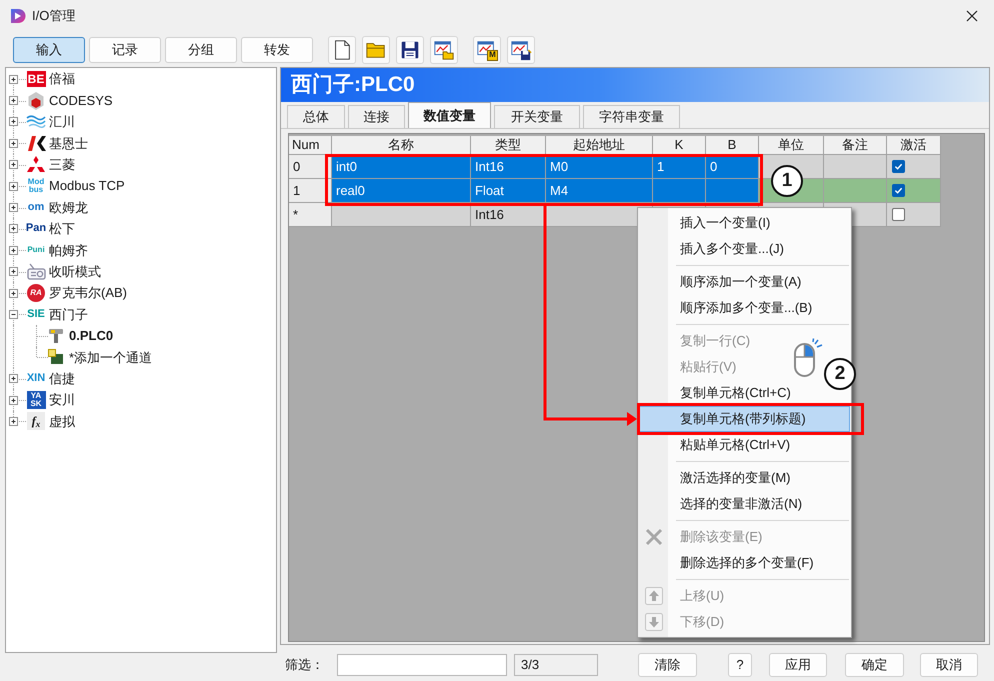 The width and height of the screenshot is (994, 681). What do you see at coordinates (125, 49) in the screenshot?
I see `mode-tab: 记录` at bounding box center [125, 49].